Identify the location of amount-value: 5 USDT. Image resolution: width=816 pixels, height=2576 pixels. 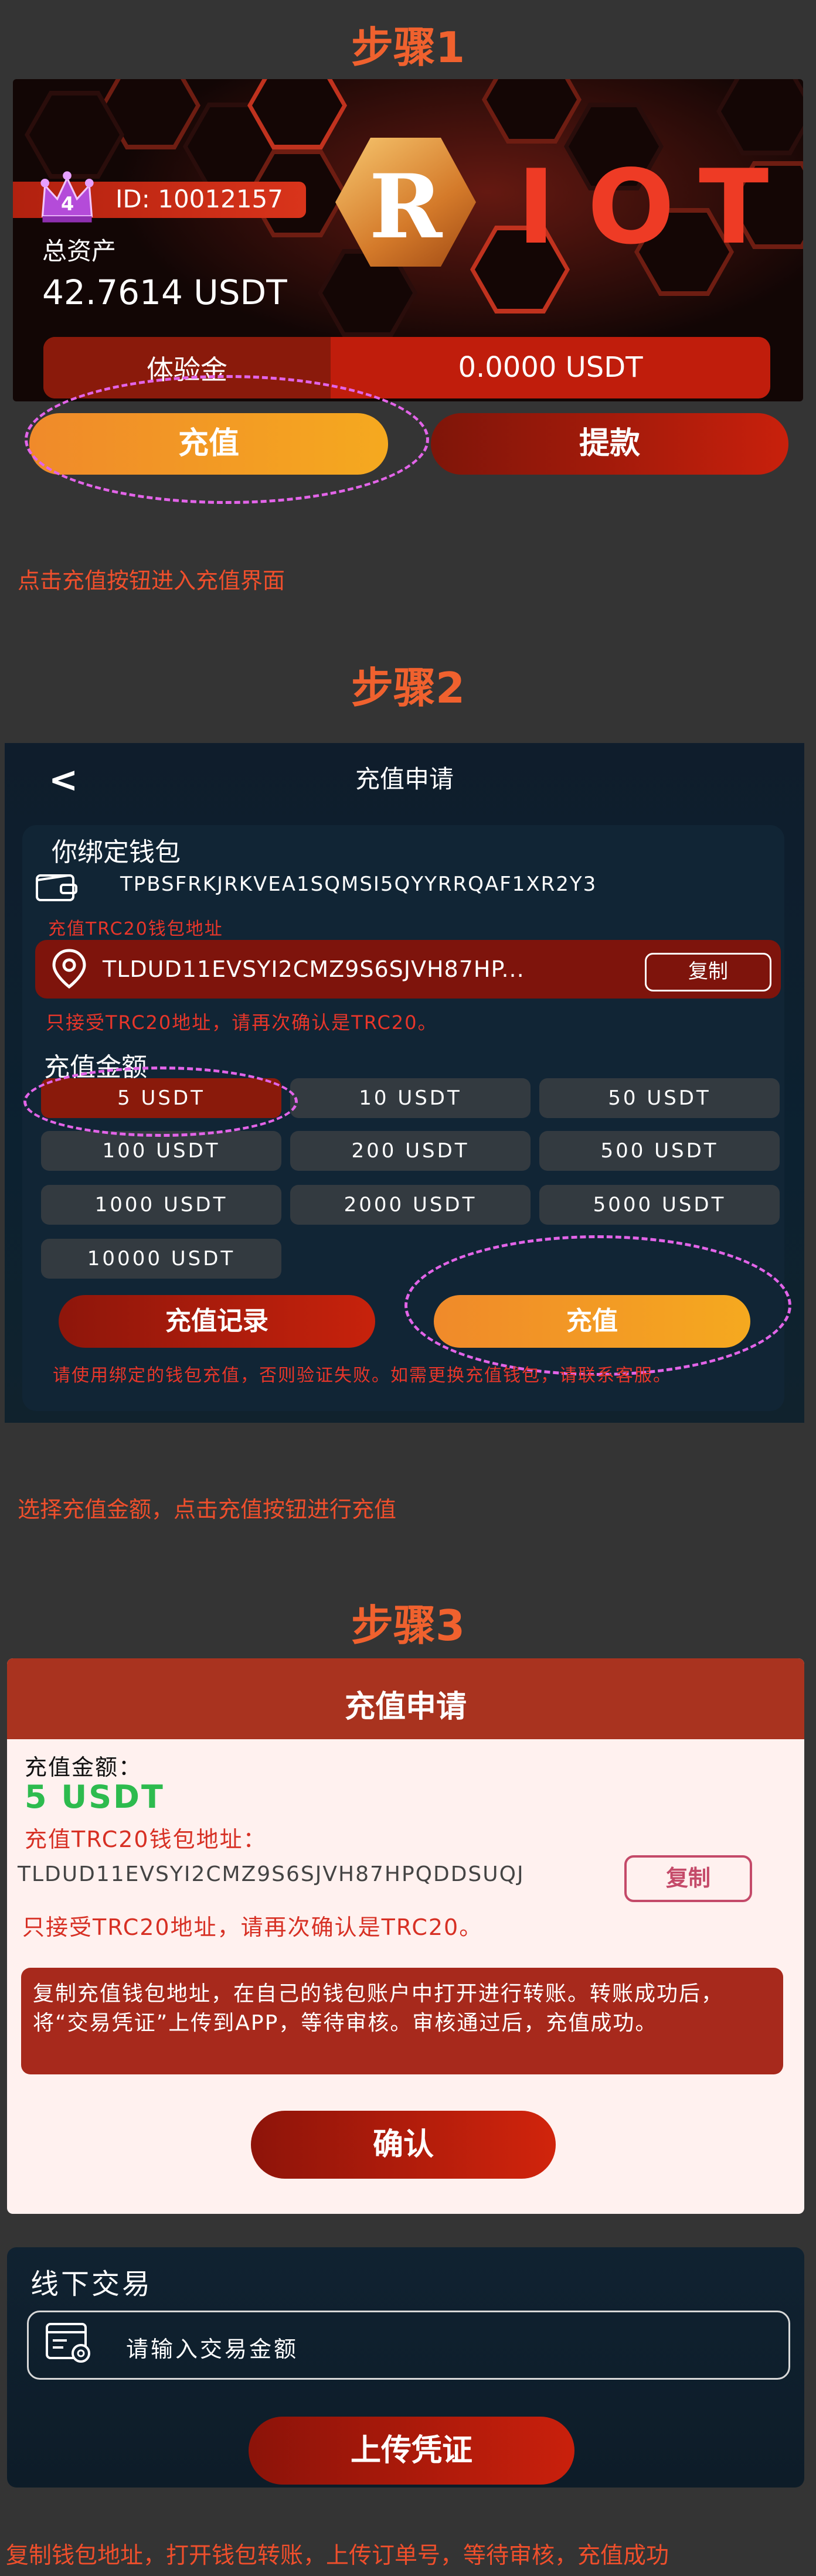
(95, 1796).